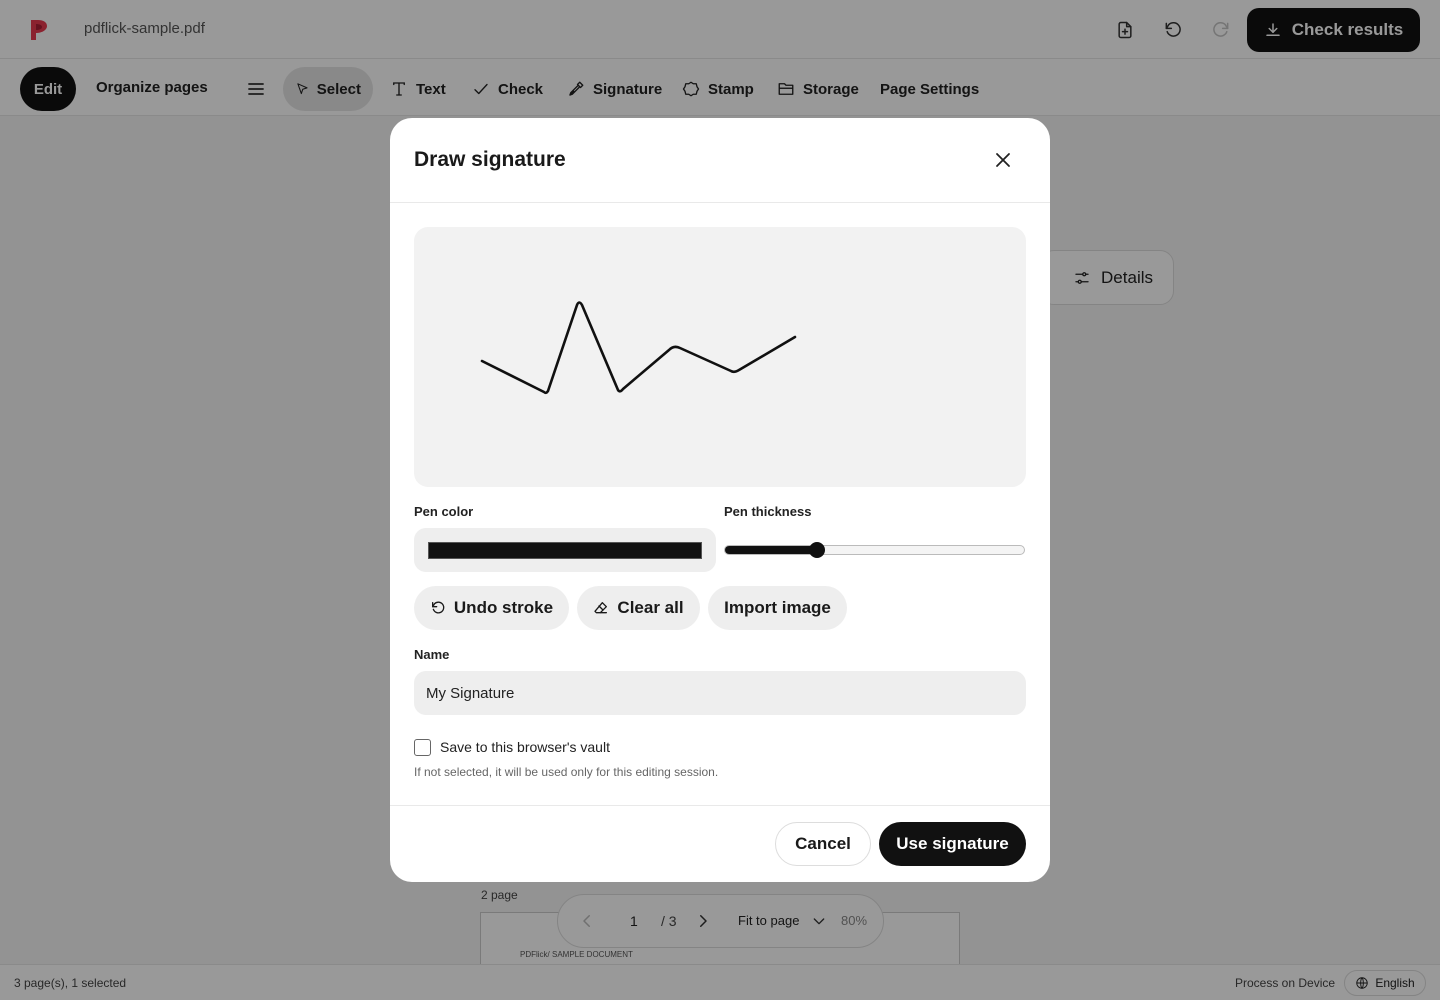 This screenshot has height=1000, width=1440. Describe the element at coordinates (525, 747) in the screenshot. I see `save-to-vault-label: Save to this browser's vault` at that location.